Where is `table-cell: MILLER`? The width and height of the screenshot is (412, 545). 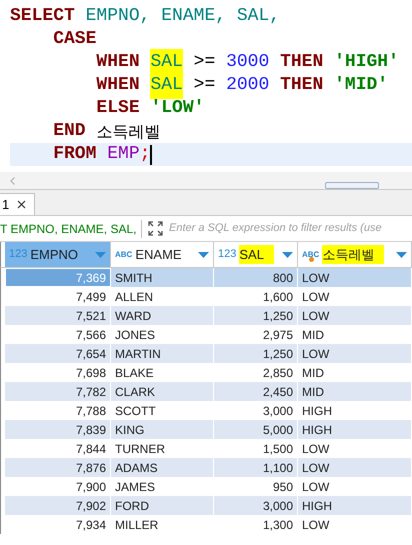 table-cell: MILLER is located at coordinates (162, 524).